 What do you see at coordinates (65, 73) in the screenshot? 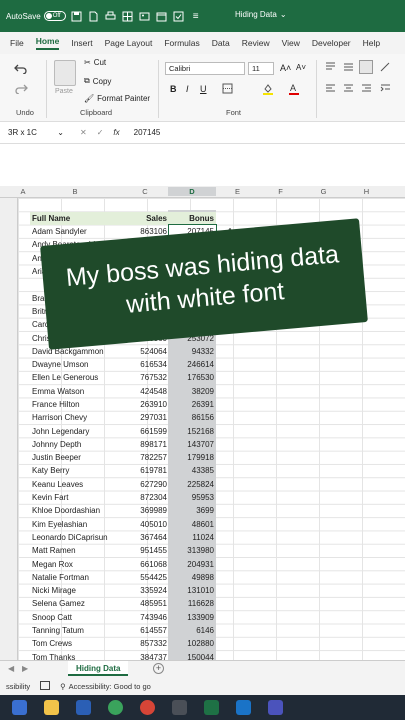
I see `paste-icon` at bounding box center [65, 73].